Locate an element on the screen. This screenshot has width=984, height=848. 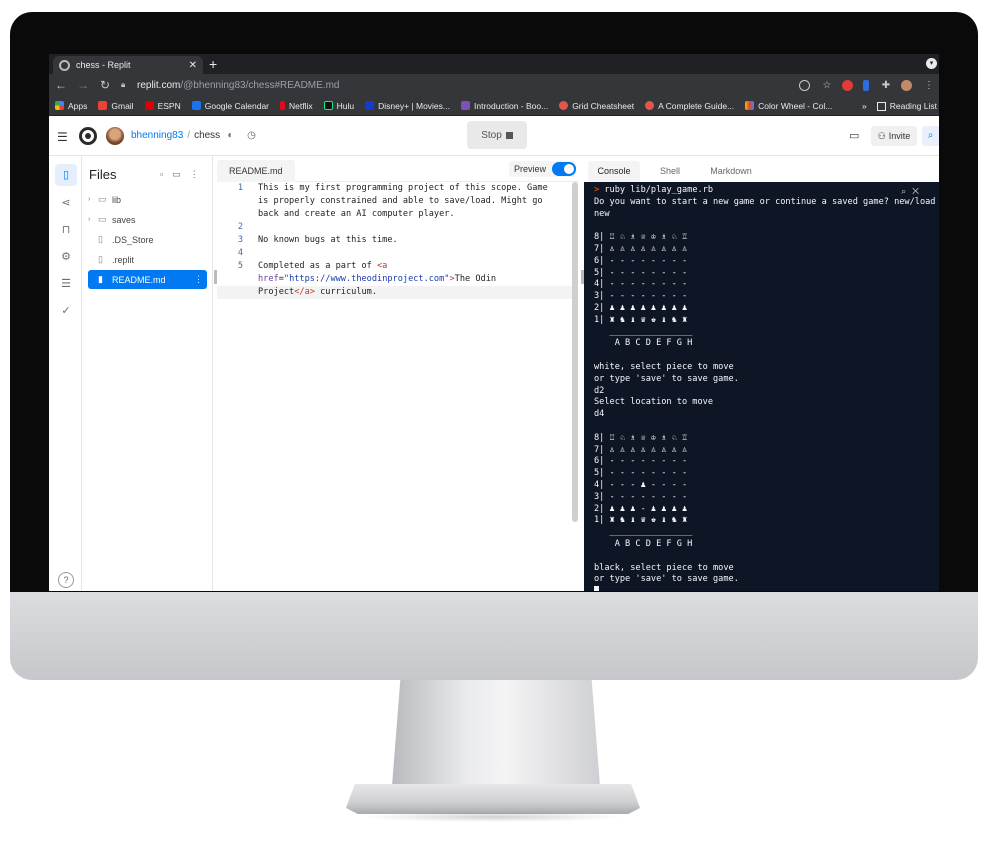
tree-file-ds-store: ▯ .DS_Store is located at coordinates (147, 239).